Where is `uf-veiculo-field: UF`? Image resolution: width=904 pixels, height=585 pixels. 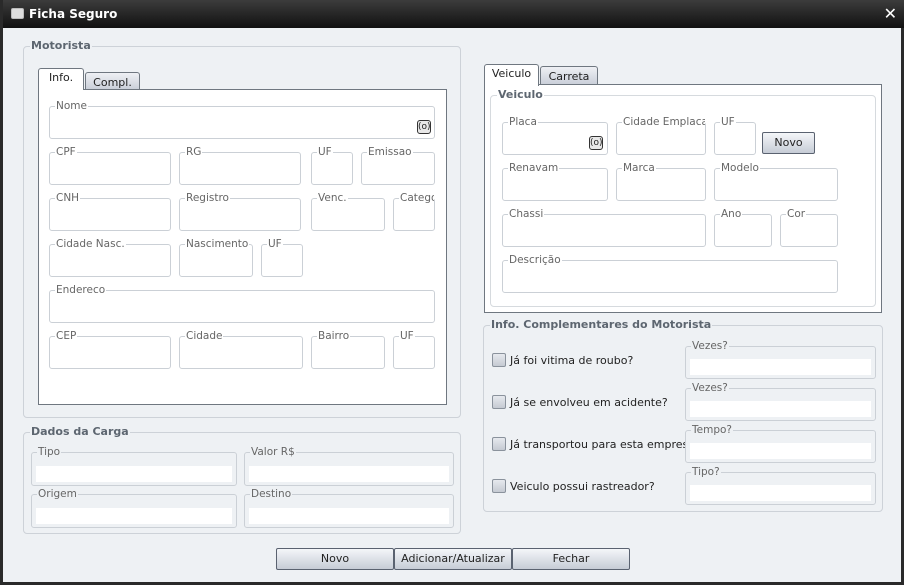 uf-veiculo-field: UF is located at coordinates (735, 135).